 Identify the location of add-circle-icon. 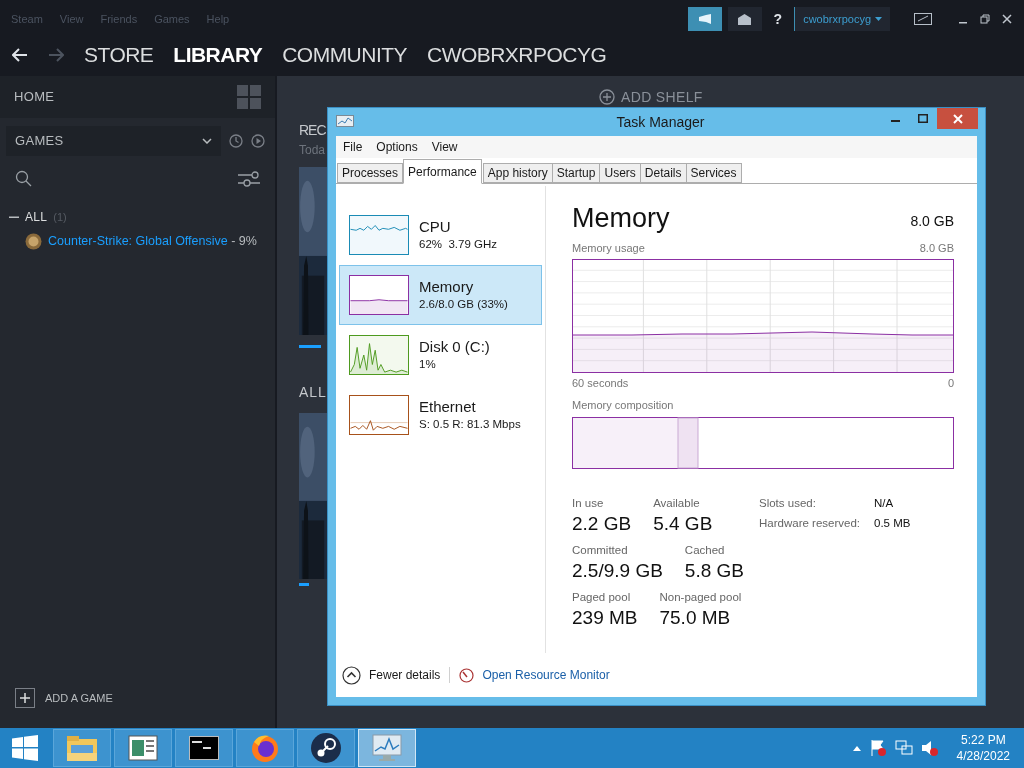
(607, 97).